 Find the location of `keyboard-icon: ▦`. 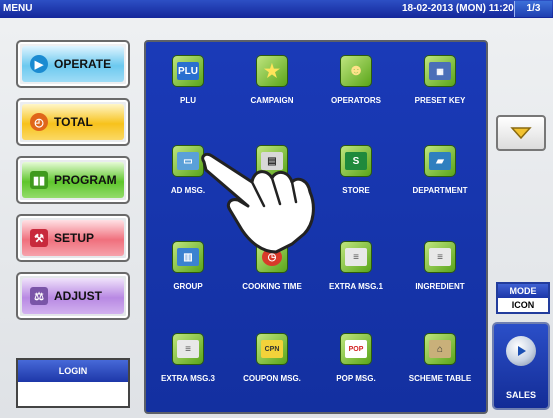

keyboard-icon: ▦ is located at coordinates (440, 71).